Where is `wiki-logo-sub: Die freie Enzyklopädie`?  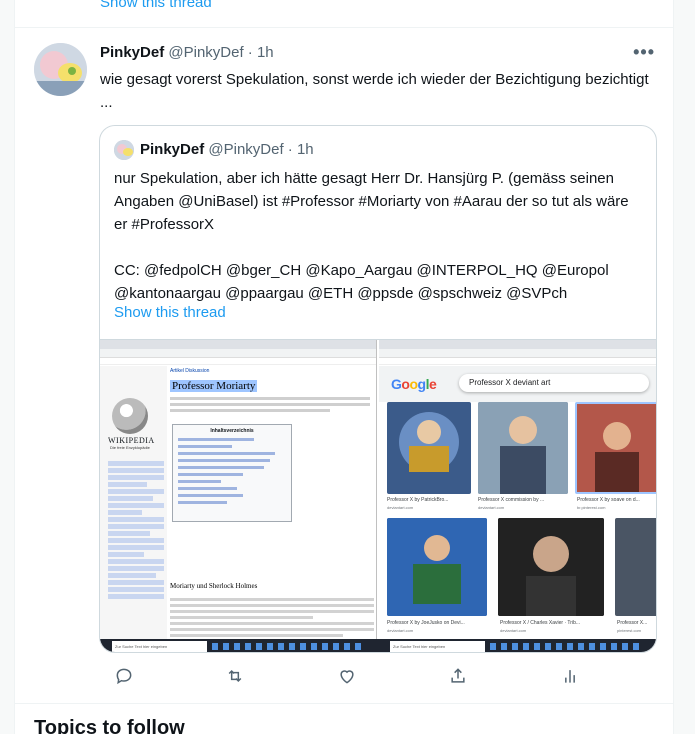
wiki-logo-sub: Die freie Enzyklopädie is located at coordinates (130, 447).